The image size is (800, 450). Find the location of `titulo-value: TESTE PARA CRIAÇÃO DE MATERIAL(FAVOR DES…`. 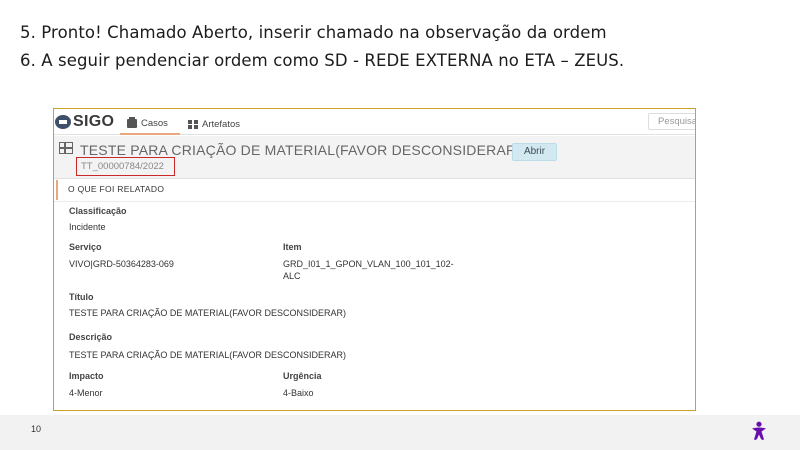

titulo-value: TESTE PARA CRIAÇÃO DE MATERIAL(FAVOR DES… is located at coordinates (208, 313).